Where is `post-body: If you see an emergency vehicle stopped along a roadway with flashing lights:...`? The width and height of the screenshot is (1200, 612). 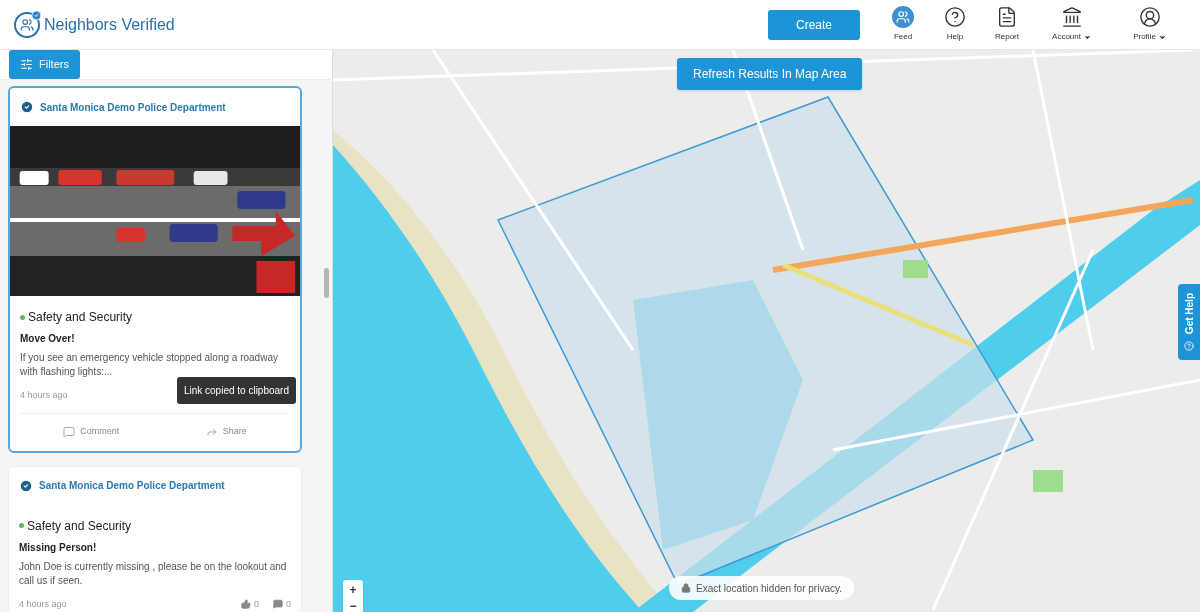
post-body: If you see an emergency vehicle stopped along a roadway with flashing lights:... is located at coordinates (149, 365).